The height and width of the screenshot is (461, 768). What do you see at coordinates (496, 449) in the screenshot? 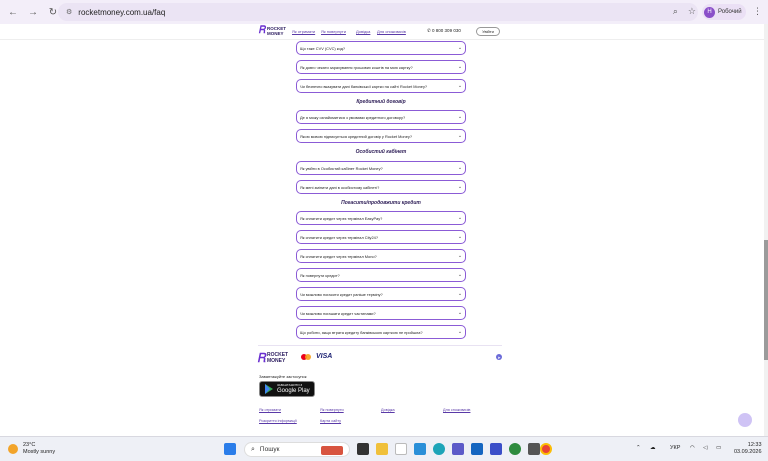
I see `app-icon` at bounding box center [496, 449].